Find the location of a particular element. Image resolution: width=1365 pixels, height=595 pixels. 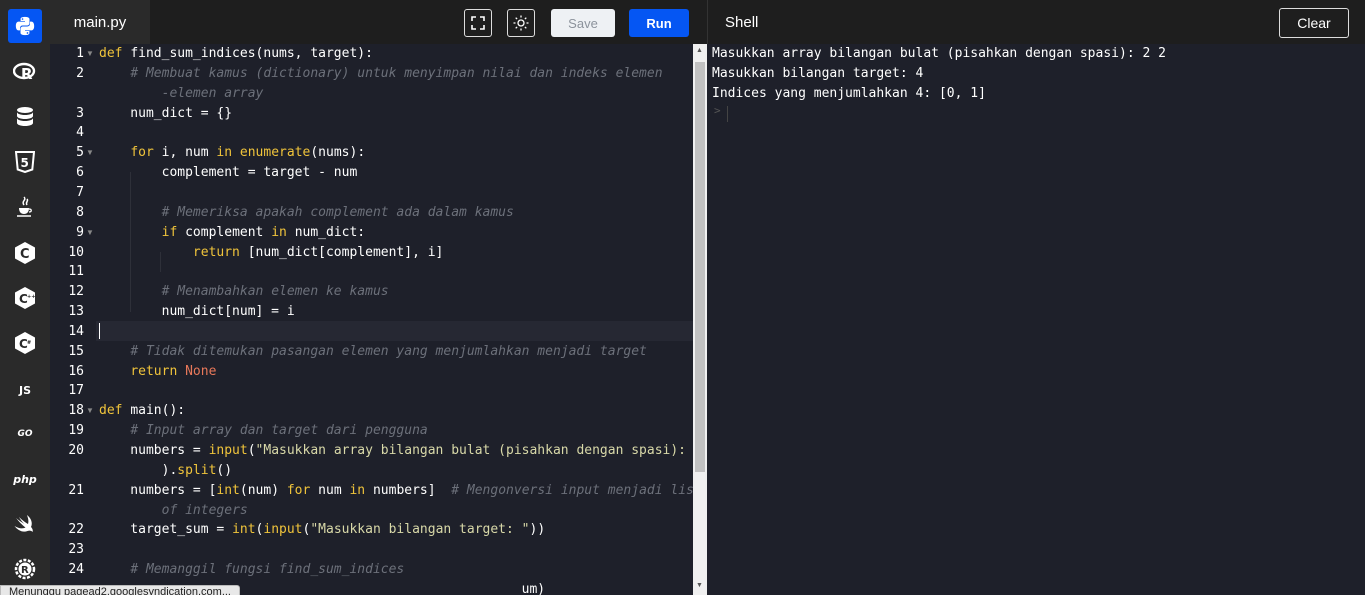

file-tab-main-py: main.py is located at coordinates (100, 22).